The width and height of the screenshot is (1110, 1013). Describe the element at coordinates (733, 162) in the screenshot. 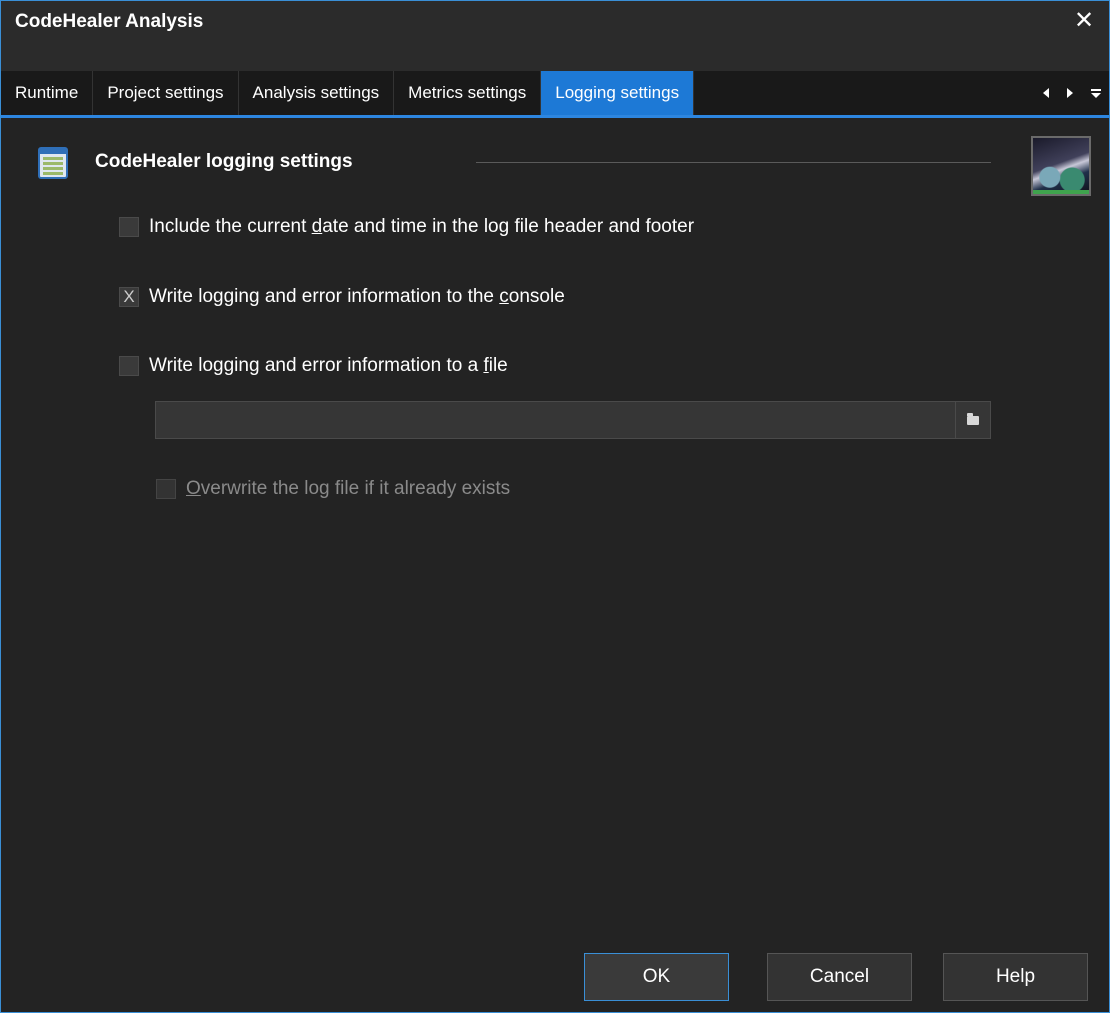

I see `section-divider` at that location.